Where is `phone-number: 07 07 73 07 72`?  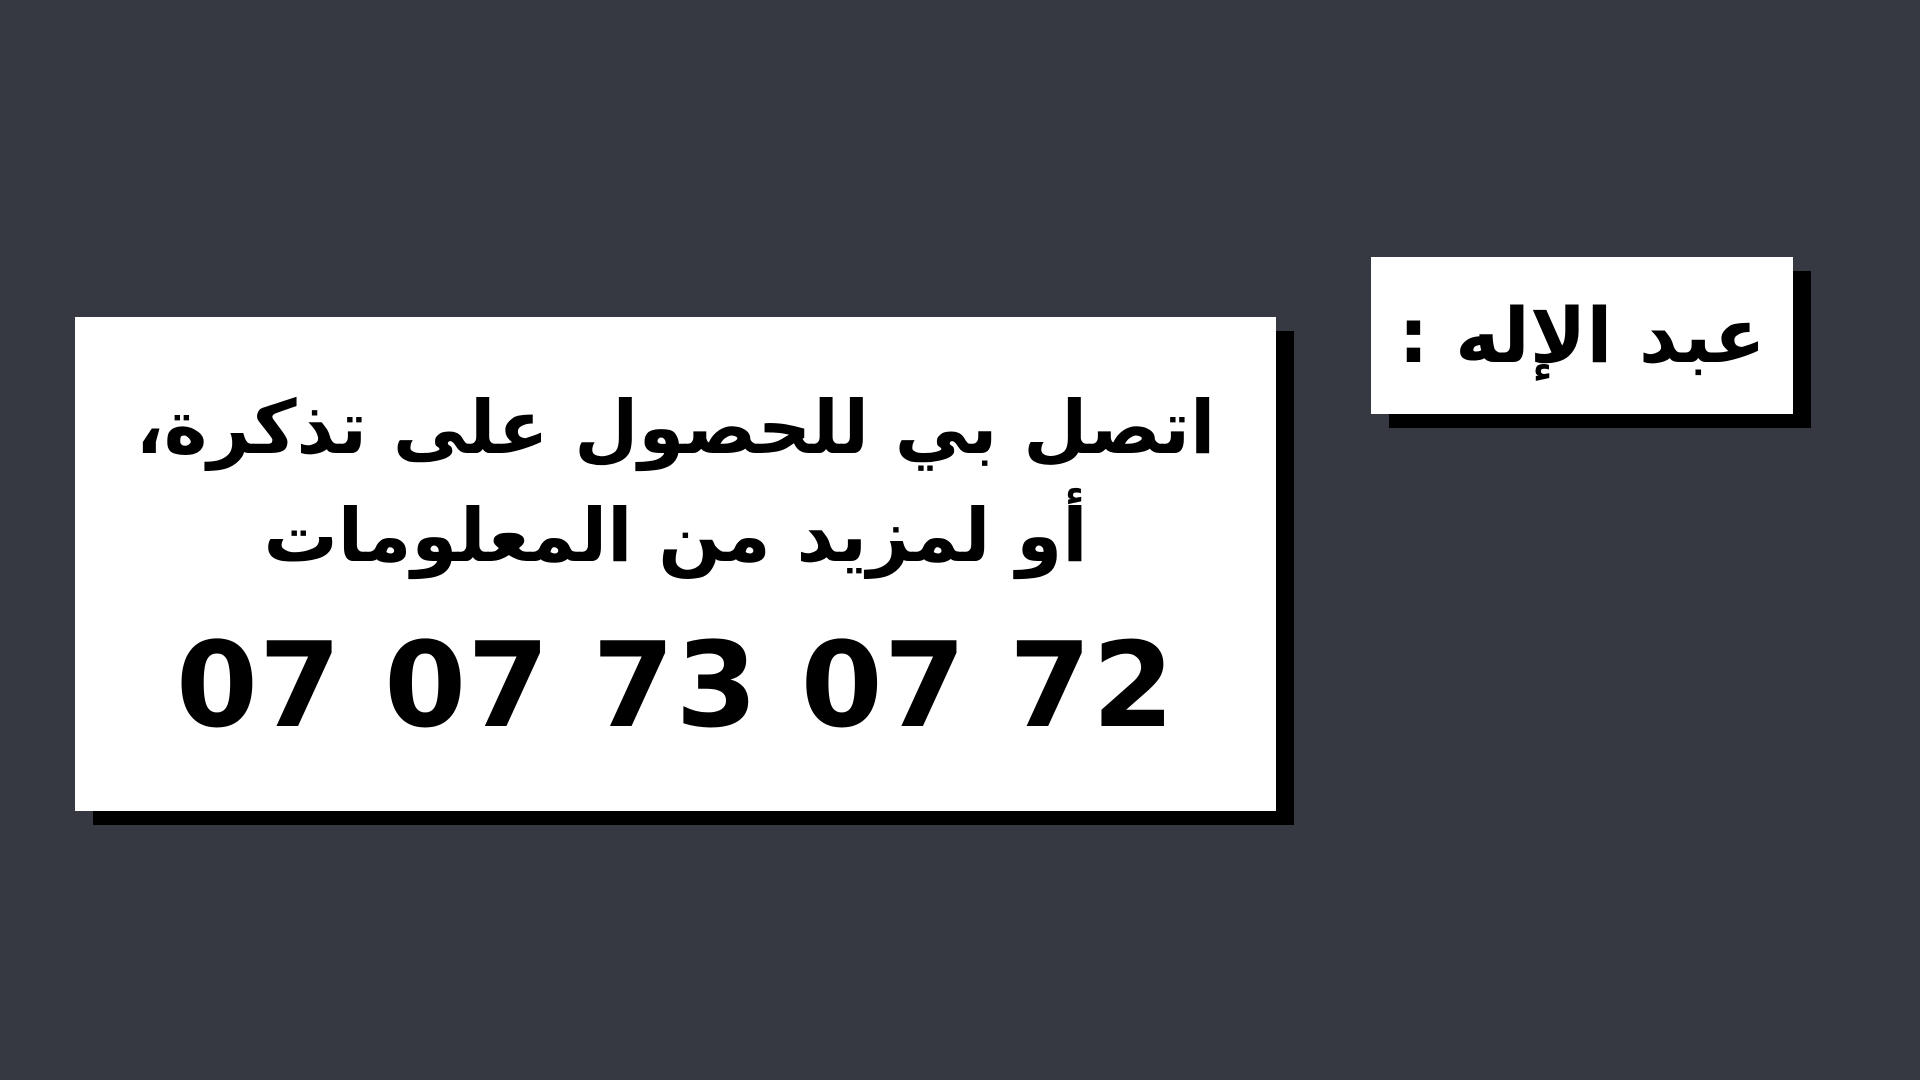 phone-number: 07 07 73 07 72 is located at coordinates (675, 685).